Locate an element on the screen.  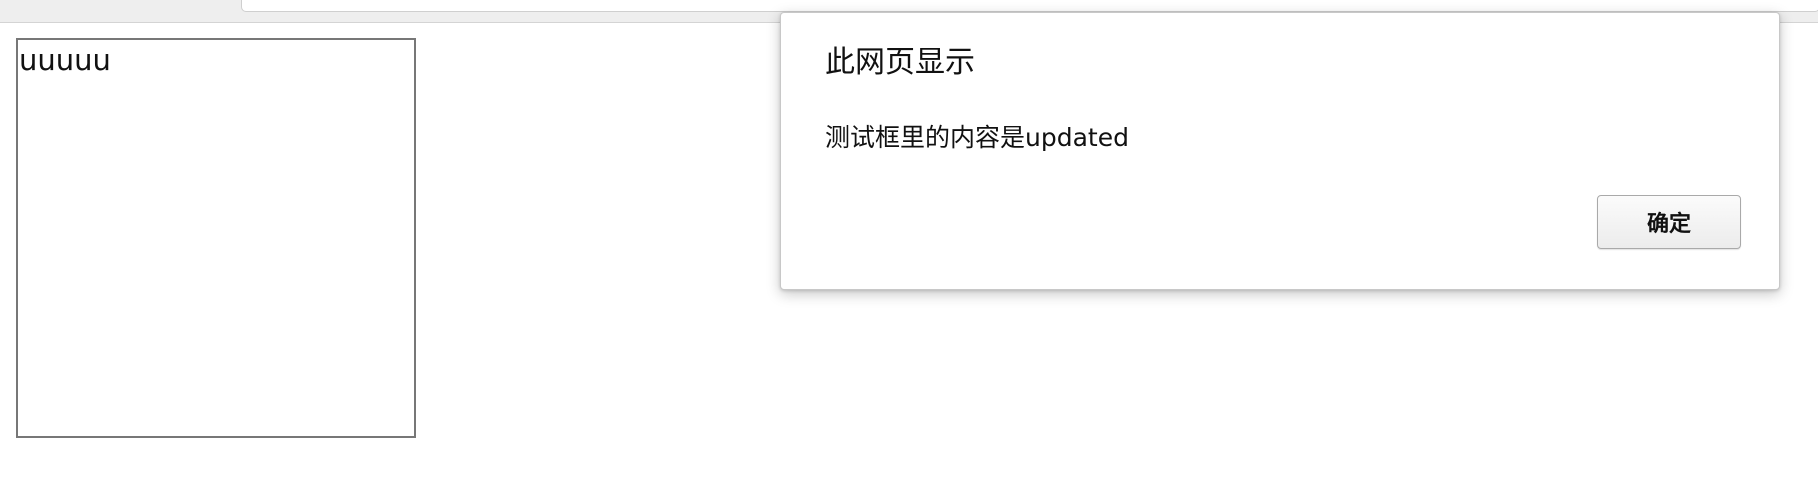
alert-title: 此网页显示 is located at coordinates (900, 62).